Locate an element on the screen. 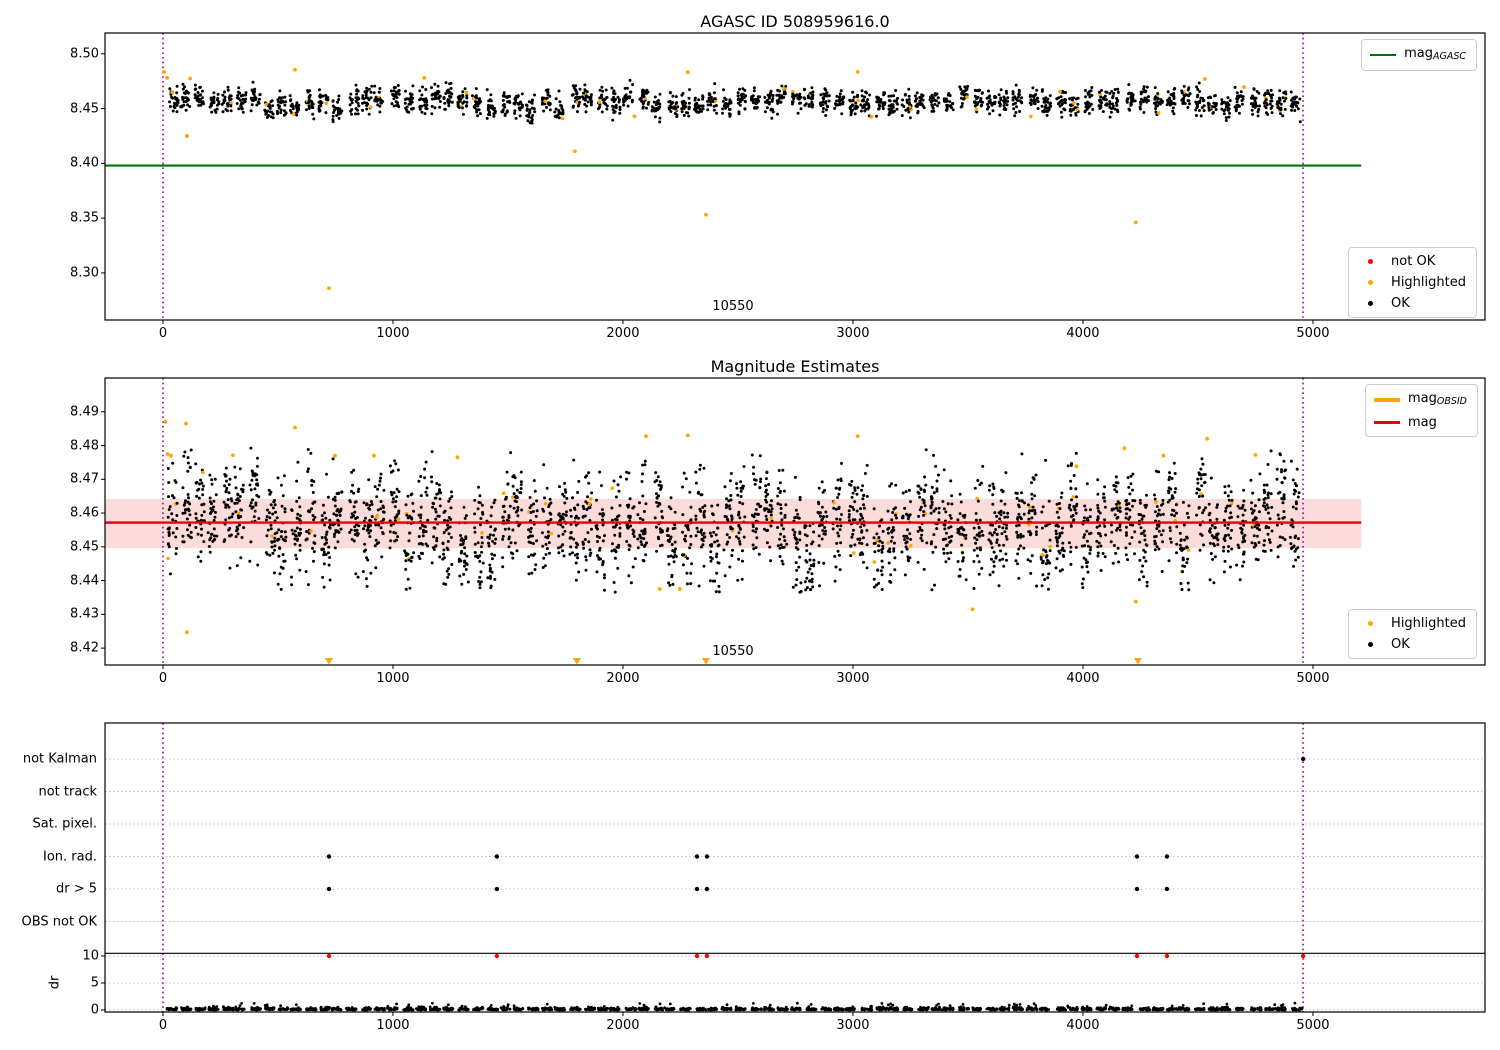  y-tick-2-8.43: 8.43 is located at coordinates (84, 614).